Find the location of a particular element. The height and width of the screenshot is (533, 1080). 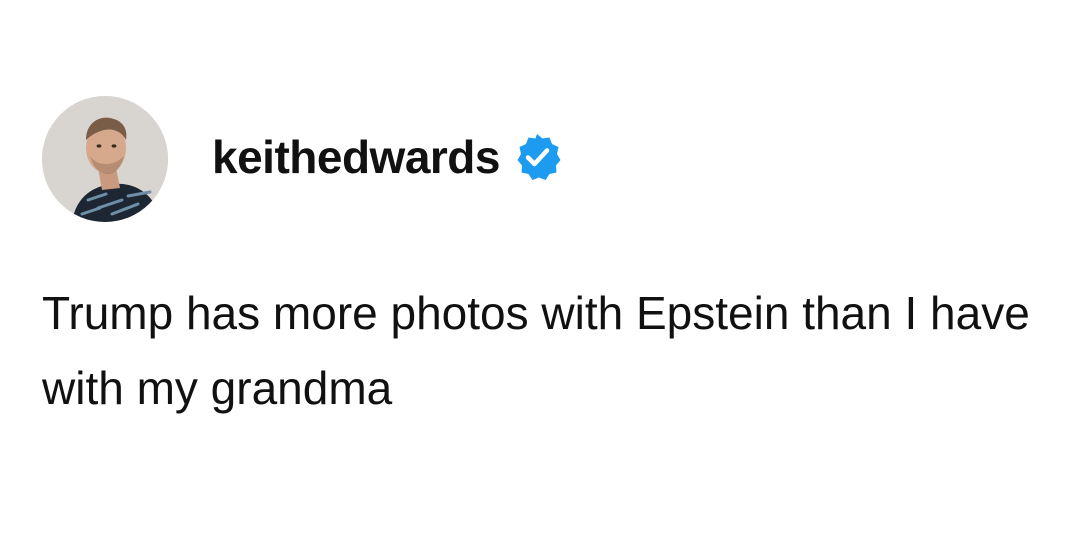

post-header: keithedwards is located at coordinates (302, 159).